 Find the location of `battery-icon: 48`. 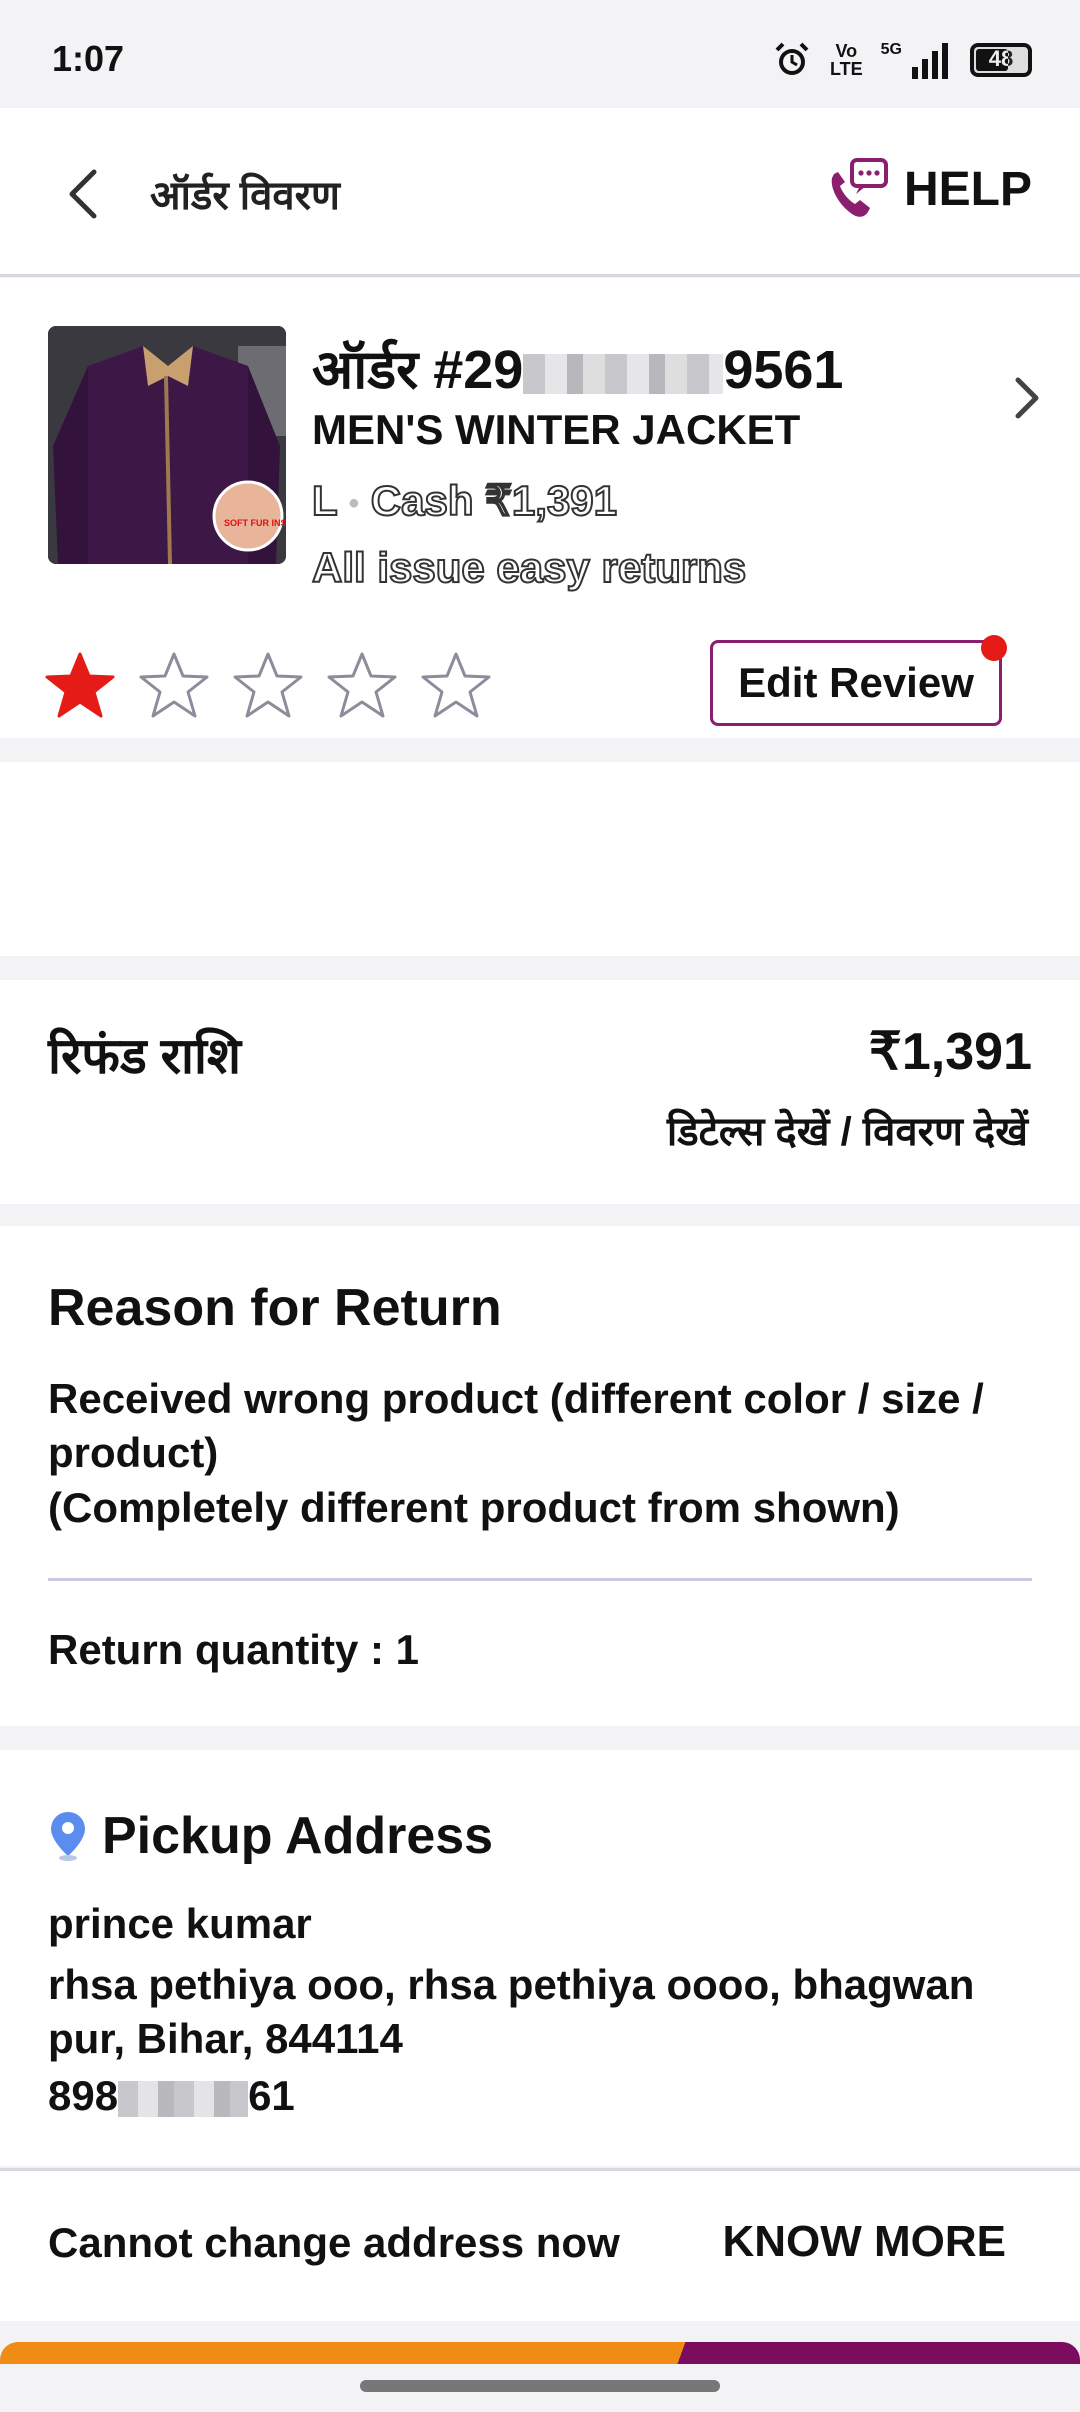

battery-icon: 48 is located at coordinates (1001, 60).